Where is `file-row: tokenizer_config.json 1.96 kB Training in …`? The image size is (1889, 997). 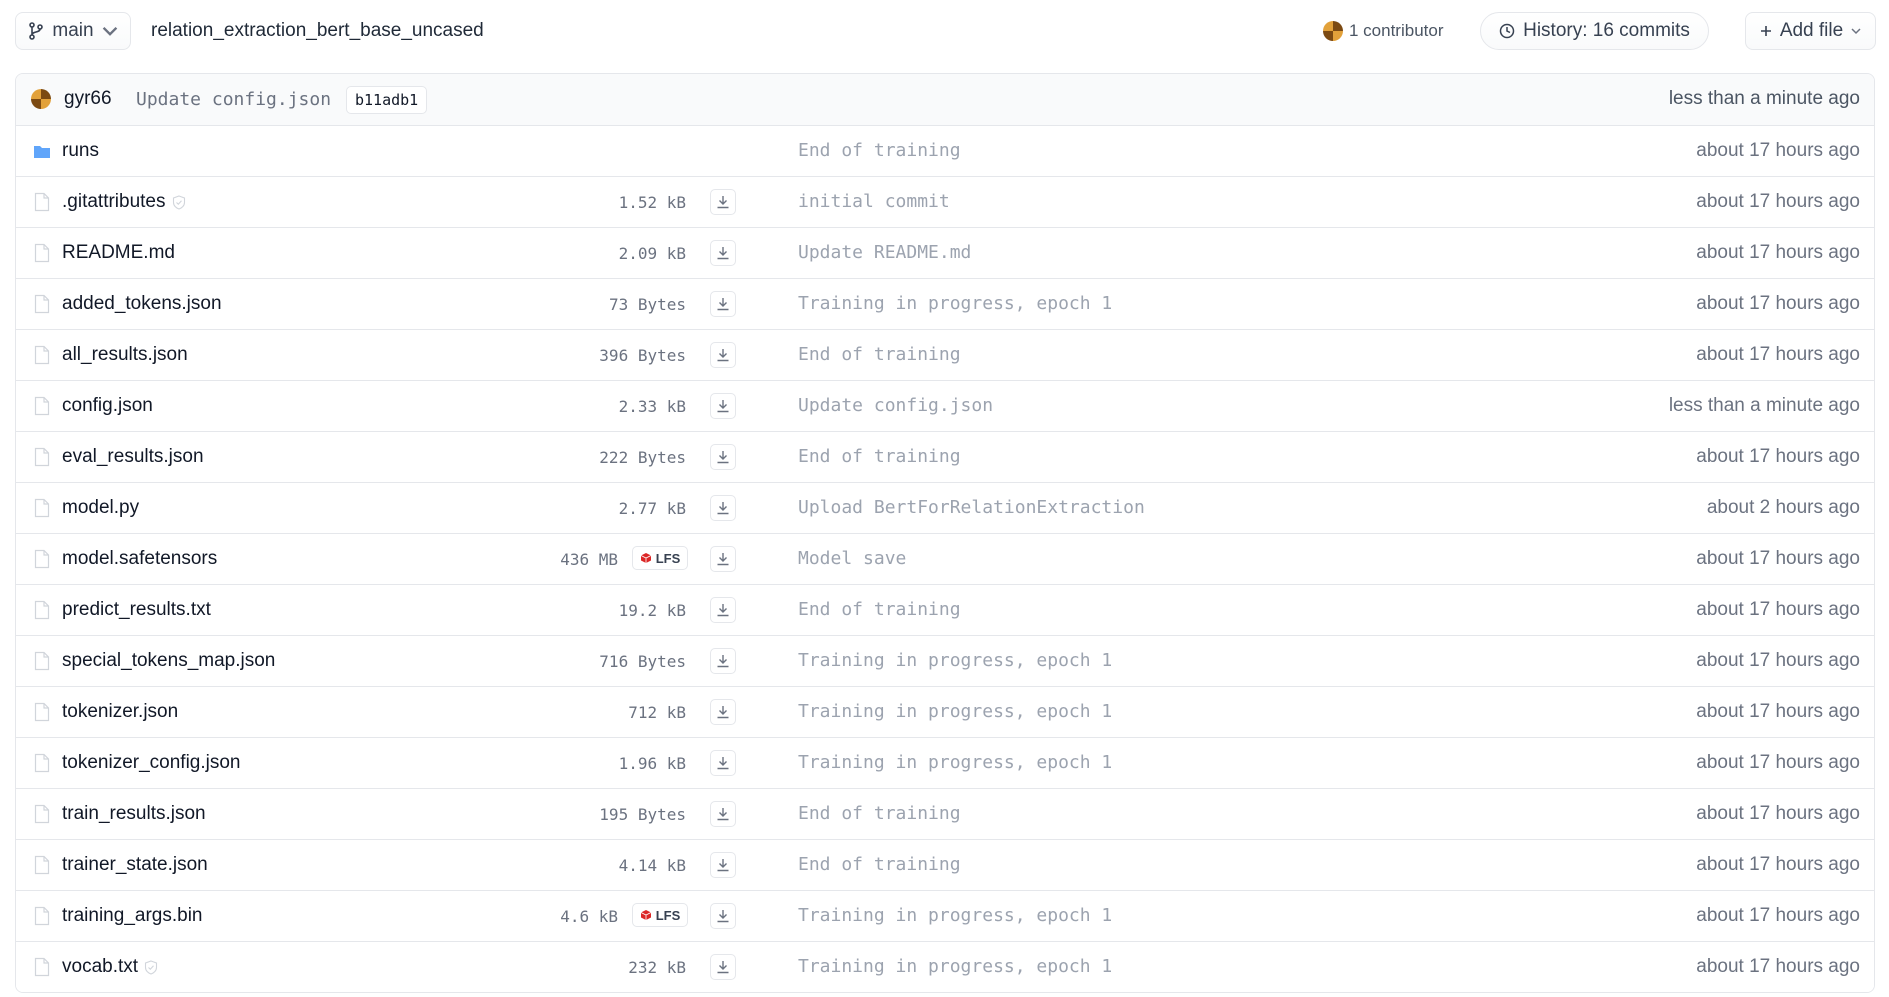 file-row: tokenizer_config.json 1.96 kB Training in … is located at coordinates (945, 763).